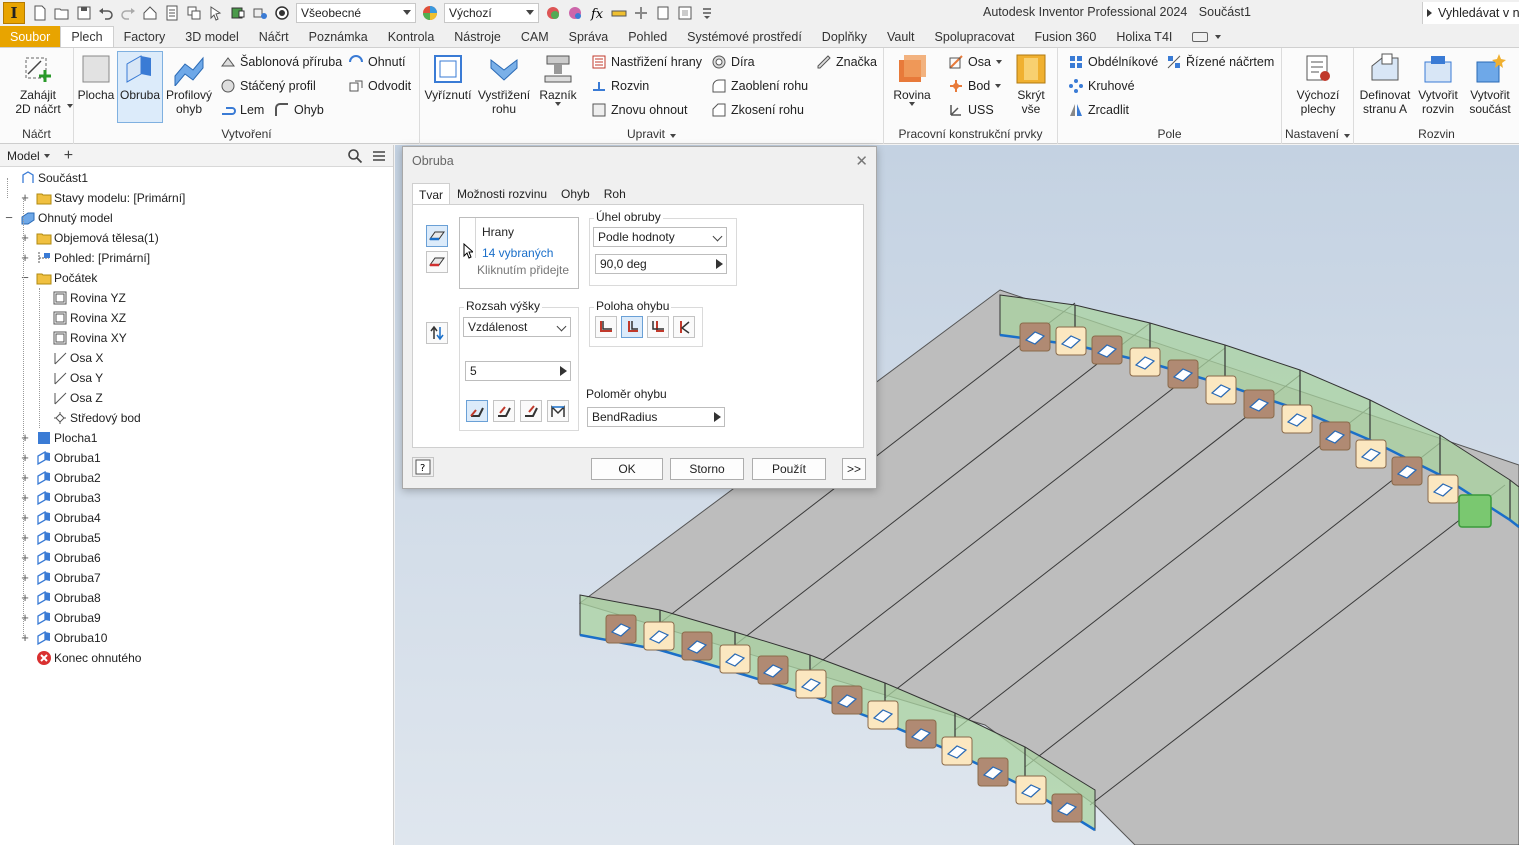  Describe the element at coordinates (477, 411) in the screenshot. I see `height-datum-1-button` at that location.